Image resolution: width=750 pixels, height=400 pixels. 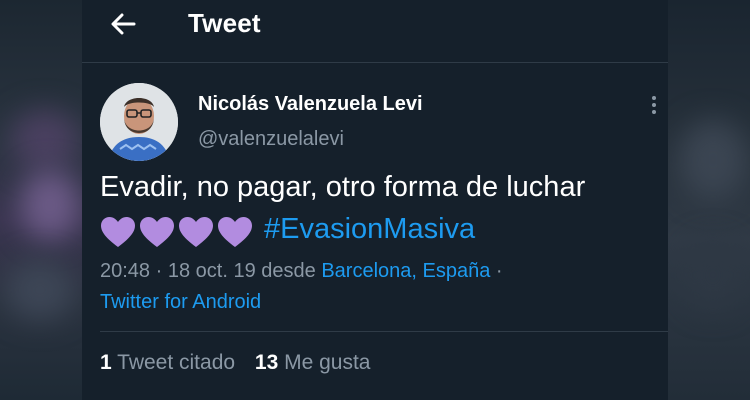 I want to click on tweet-time: 20:48, so click(x=125, y=271).